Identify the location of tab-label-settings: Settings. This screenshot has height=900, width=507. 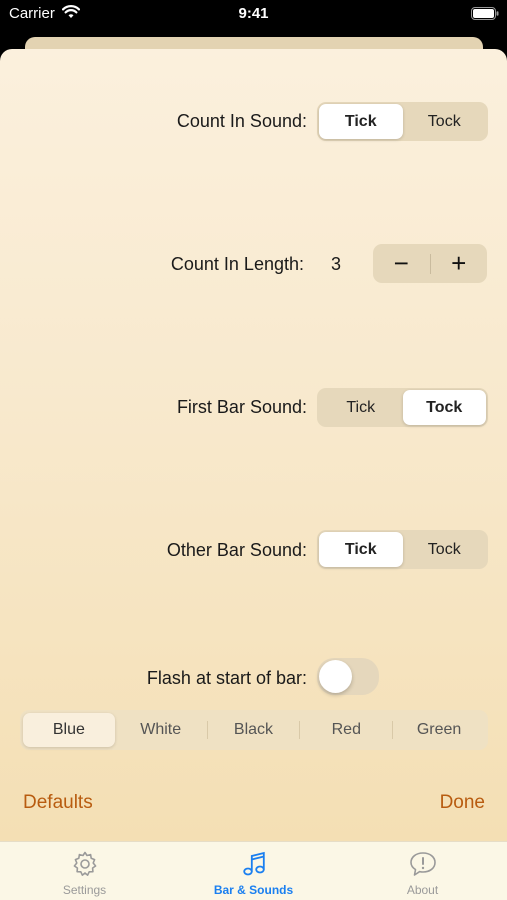
(84, 890).